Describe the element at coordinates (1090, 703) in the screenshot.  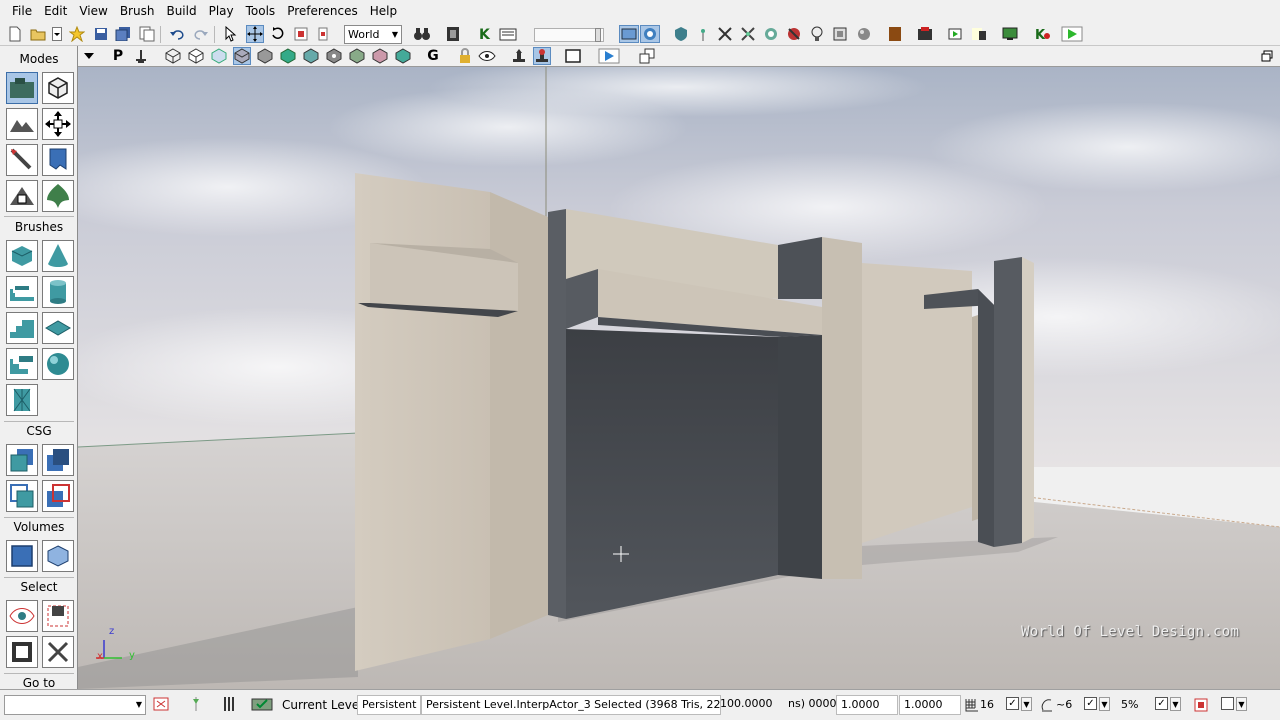
I see `rotation-snap-checkbox: ✓` at that location.